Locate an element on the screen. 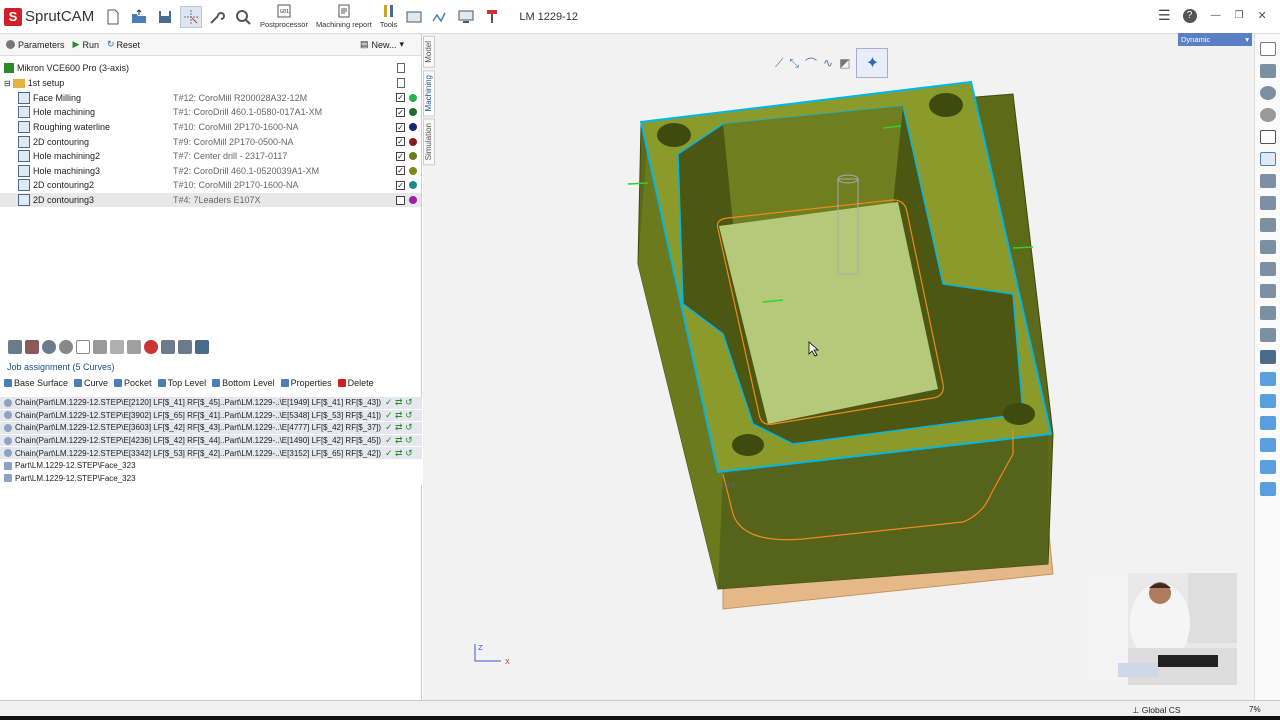 This screenshot has height=720, width=1280. machine-tool-icon is located at coordinates (492, 17).